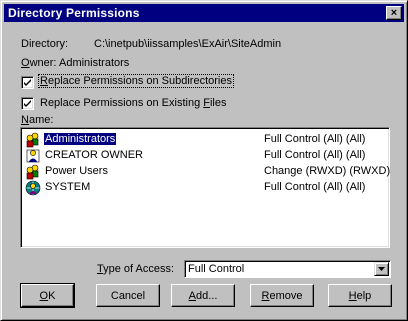 The height and width of the screenshot is (321, 408). Describe the element at coordinates (45, 44) in the screenshot. I see `directory-label: Directory:` at that location.